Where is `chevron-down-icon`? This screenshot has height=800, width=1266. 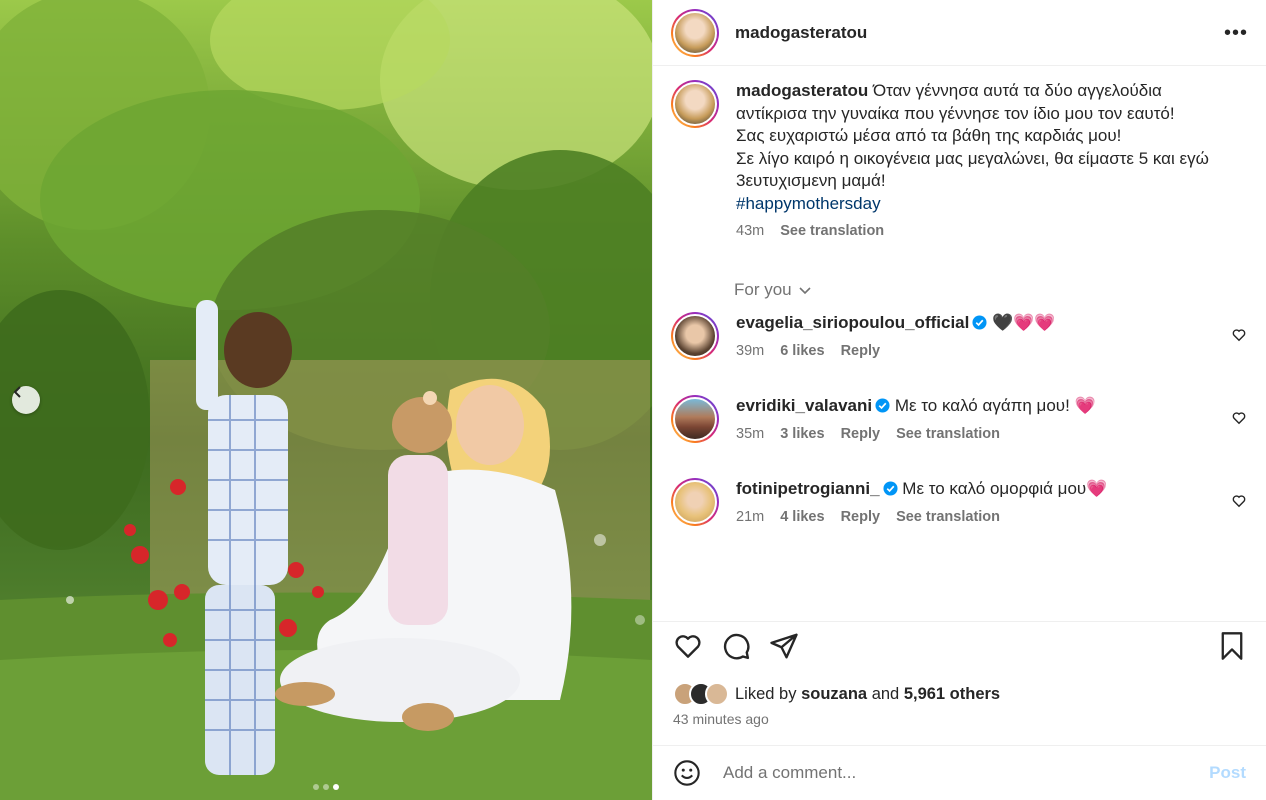
chevron-down-icon is located at coordinates (805, 291).